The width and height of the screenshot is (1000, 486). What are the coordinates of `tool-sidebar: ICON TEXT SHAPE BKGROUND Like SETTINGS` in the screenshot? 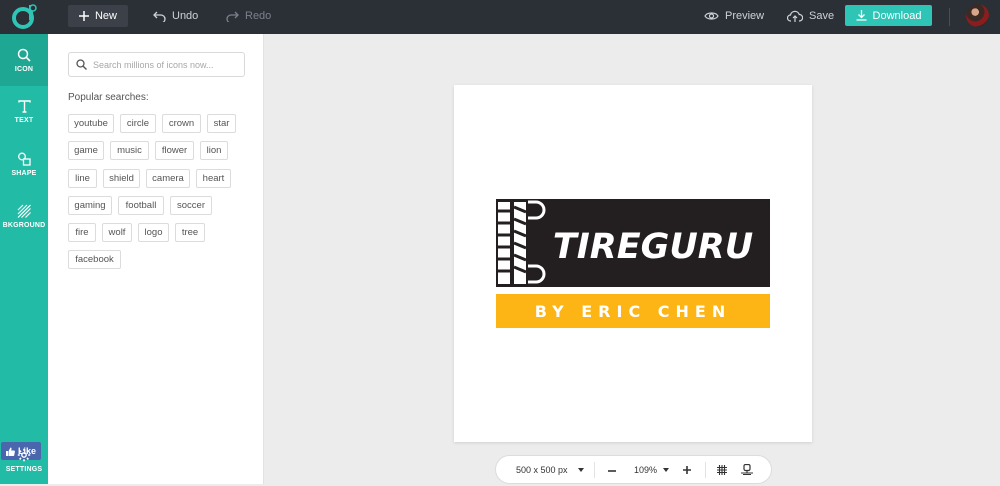 It's located at (24, 259).